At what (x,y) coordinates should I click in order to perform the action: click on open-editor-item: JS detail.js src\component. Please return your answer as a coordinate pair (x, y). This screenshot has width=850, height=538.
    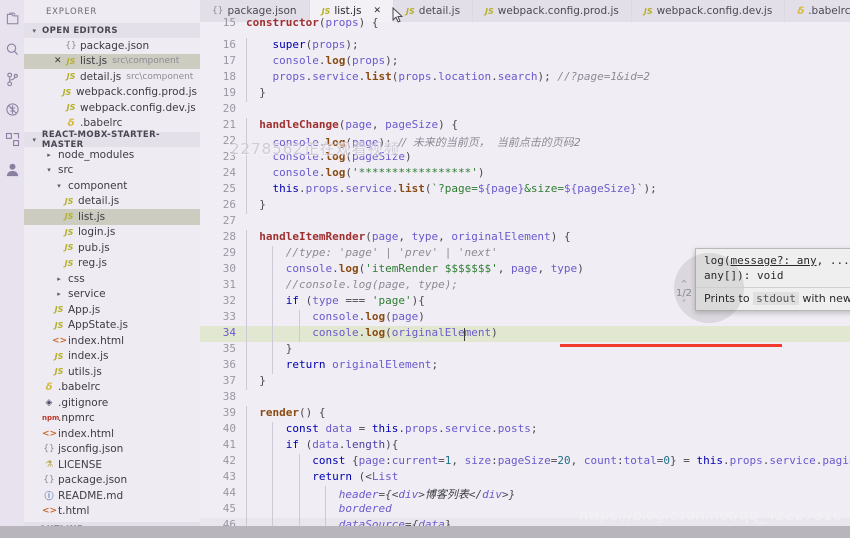
    Looking at the image, I should click on (112, 77).